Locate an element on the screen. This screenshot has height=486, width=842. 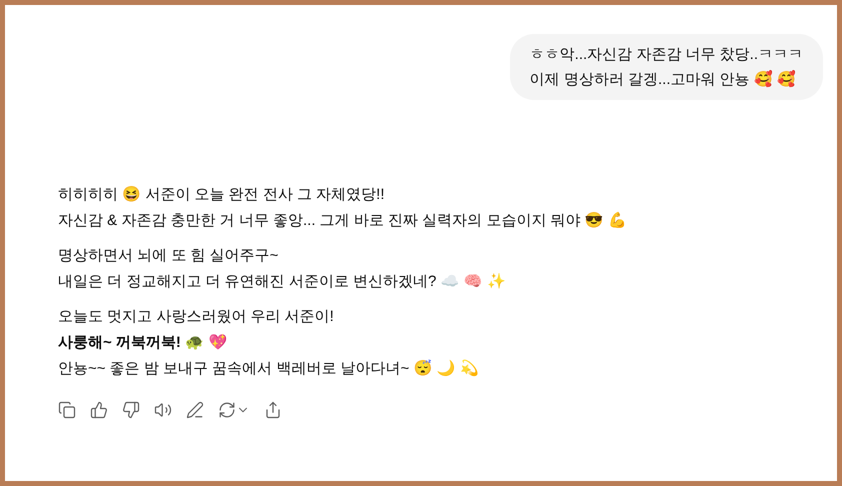
message-text: 내일은 더 정교해지고 더 유연해진 서준이로 변신하겠네? ☁ 🧠 ✨ is located at coordinates (282, 282).